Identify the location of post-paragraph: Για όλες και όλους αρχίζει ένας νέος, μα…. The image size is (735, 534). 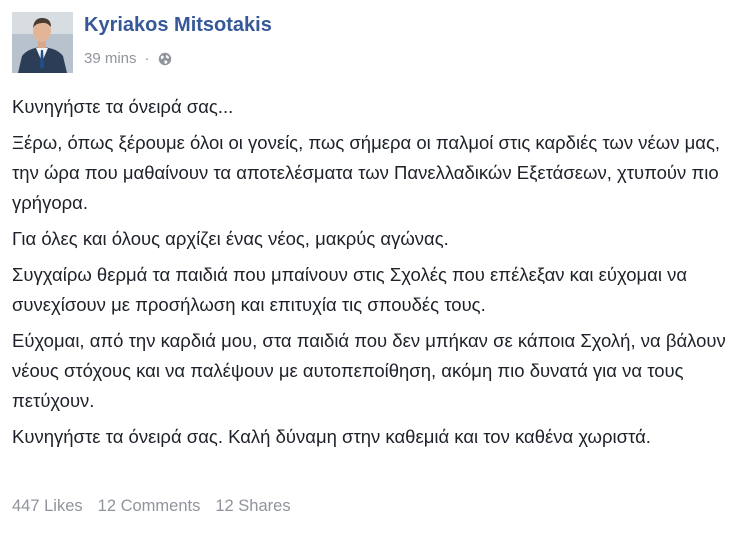
(230, 238).